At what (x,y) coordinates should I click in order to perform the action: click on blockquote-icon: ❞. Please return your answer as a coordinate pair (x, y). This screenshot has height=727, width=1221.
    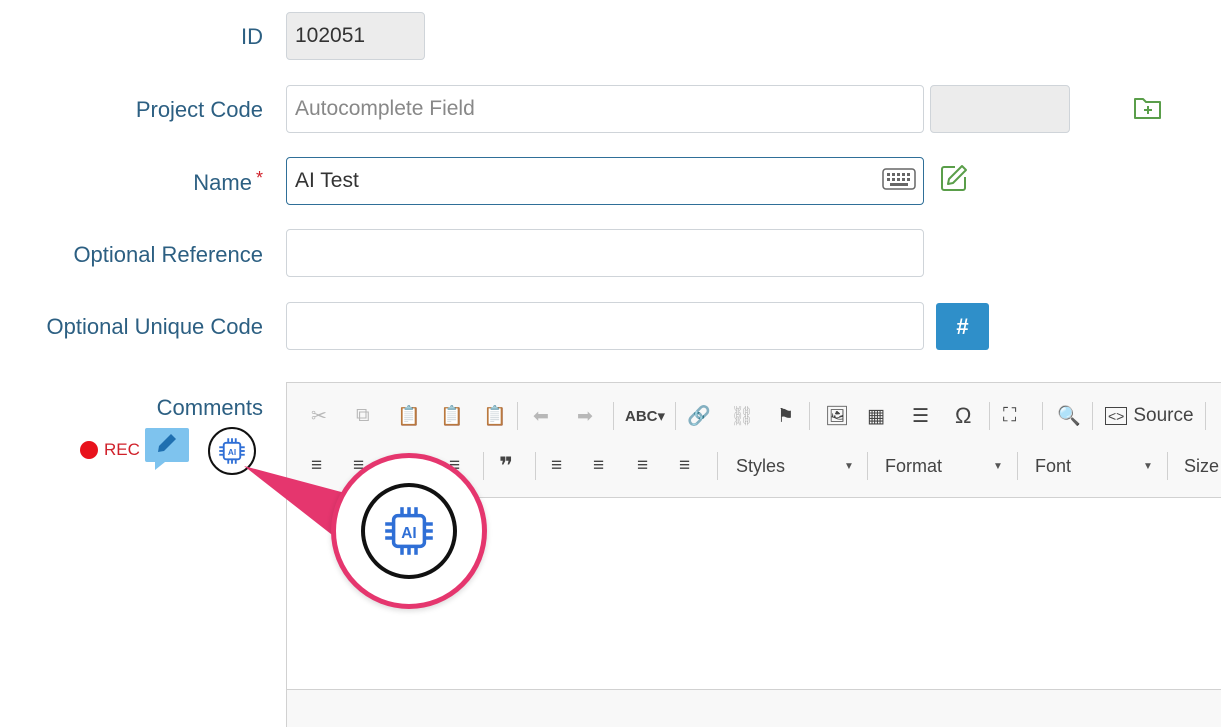
    Looking at the image, I should click on (506, 466).